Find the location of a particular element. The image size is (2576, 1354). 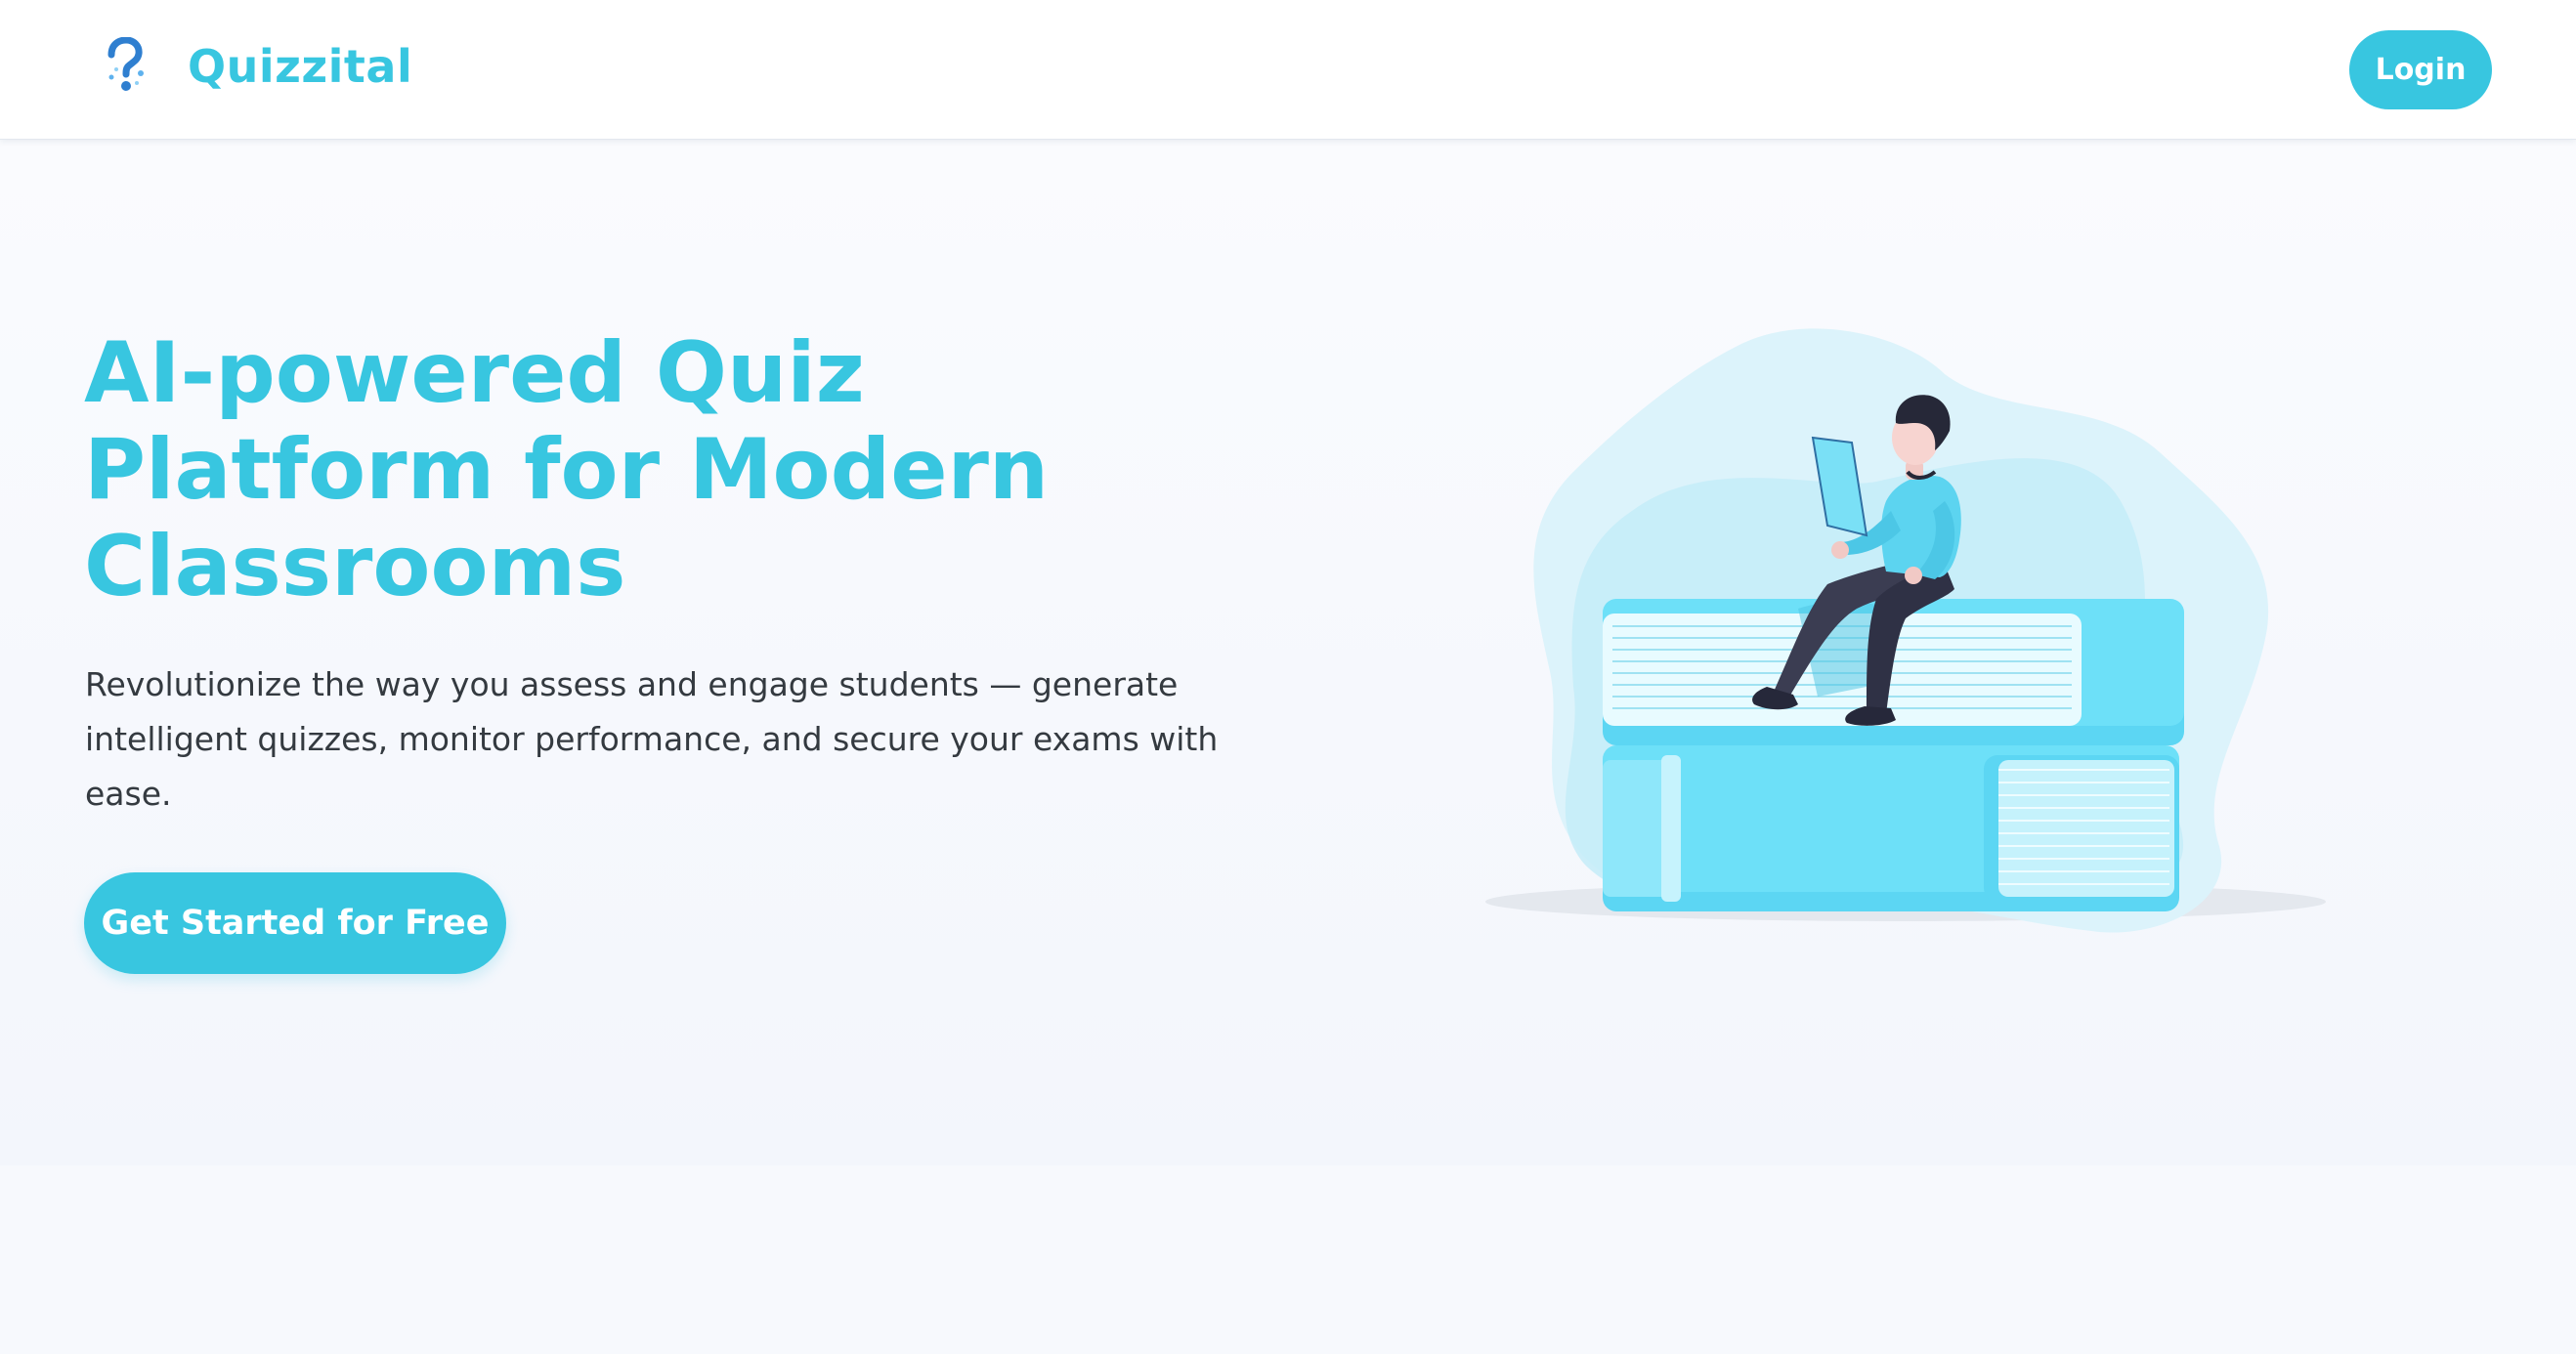

student-reading-on-books-illustration is located at coordinates (1906, 631).